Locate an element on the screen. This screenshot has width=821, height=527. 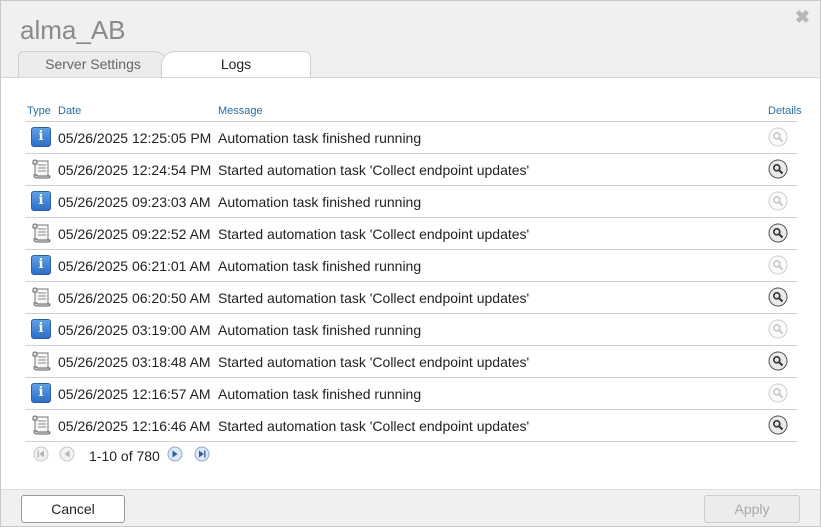
dialog-title: alma_AB is located at coordinates (73, 30).